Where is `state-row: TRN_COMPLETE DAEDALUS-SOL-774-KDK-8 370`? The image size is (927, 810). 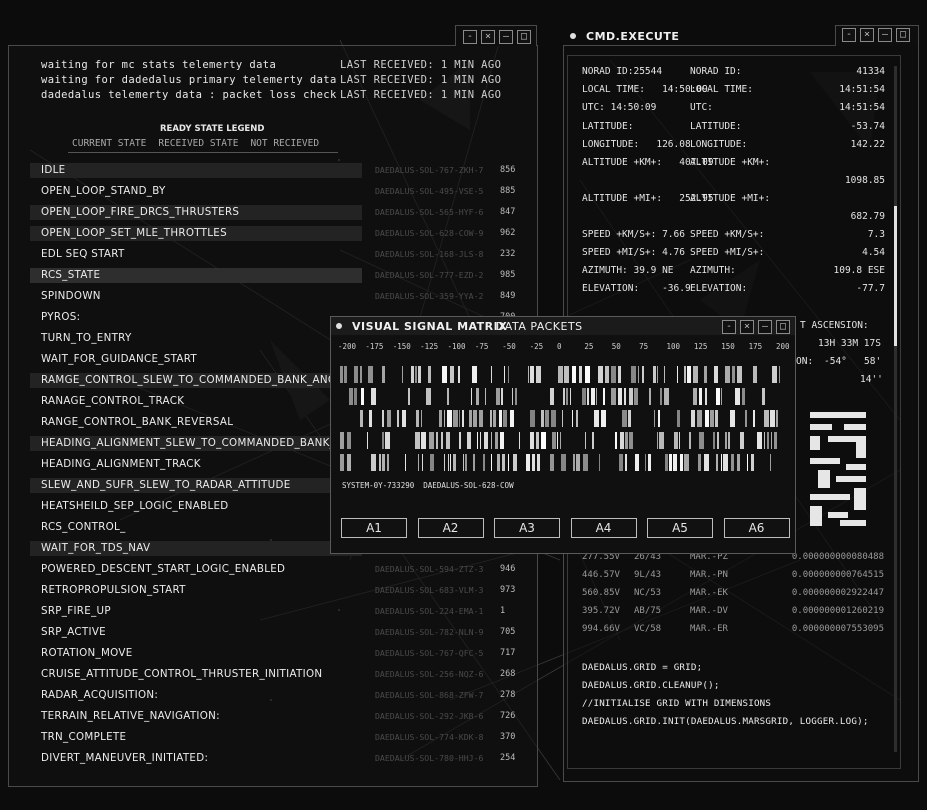 state-row: TRN_COMPLETE DAEDALUS-SOL-774-KDK-8 370 is located at coordinates (280, 737).